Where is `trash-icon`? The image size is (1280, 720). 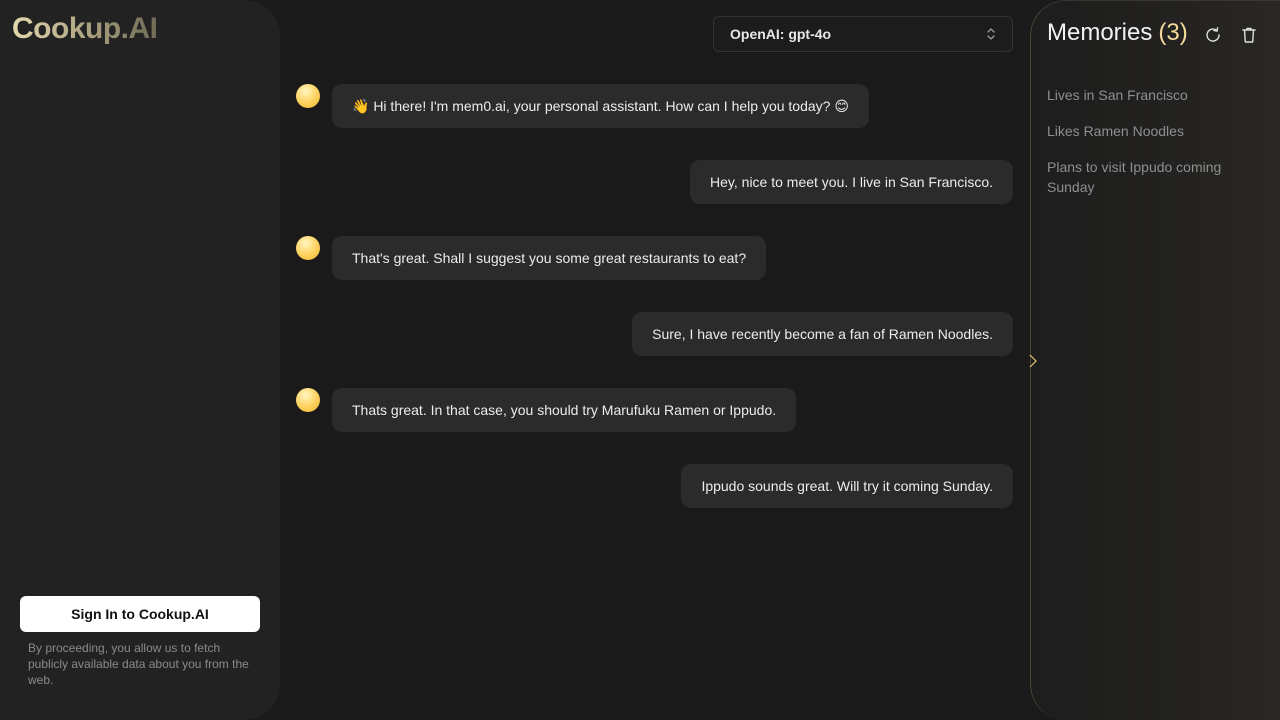 trash-icon is located at coordinates (1249, 35).